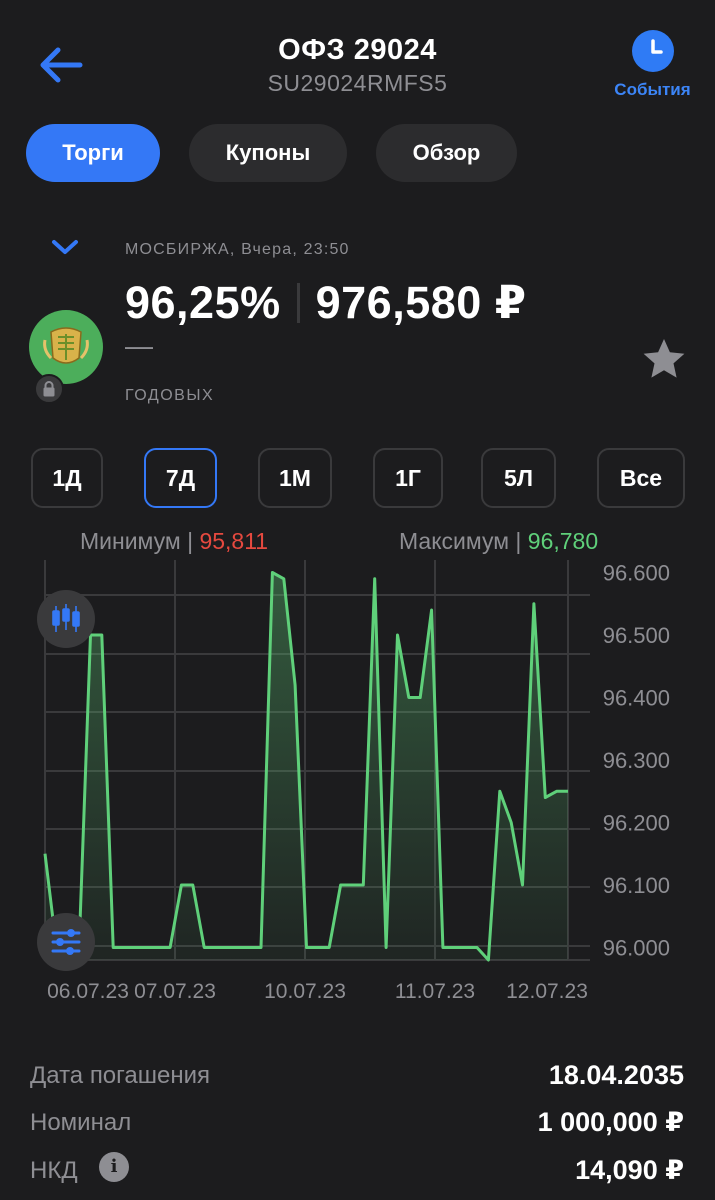  I want to click on candlestick-icon, so click(66, 618).